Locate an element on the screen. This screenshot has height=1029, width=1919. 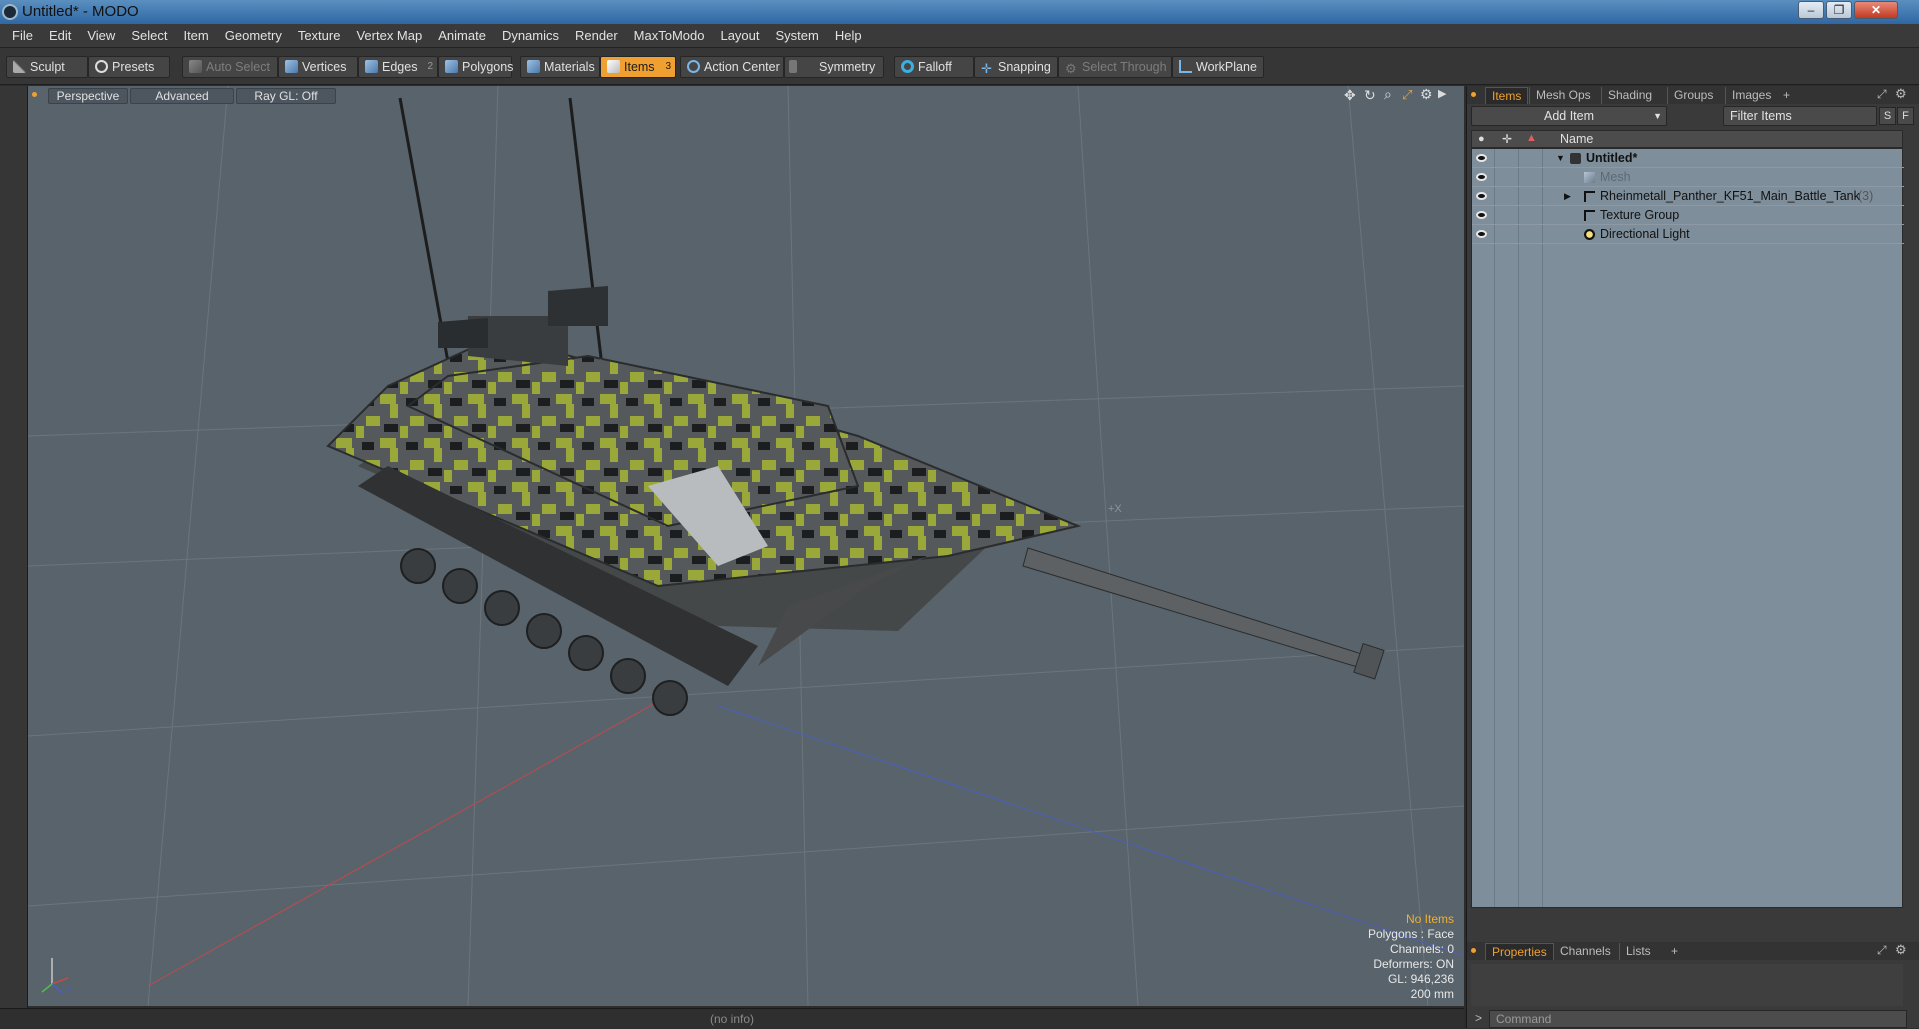
menu-layout: Layout is located at coordinates (739, 36).